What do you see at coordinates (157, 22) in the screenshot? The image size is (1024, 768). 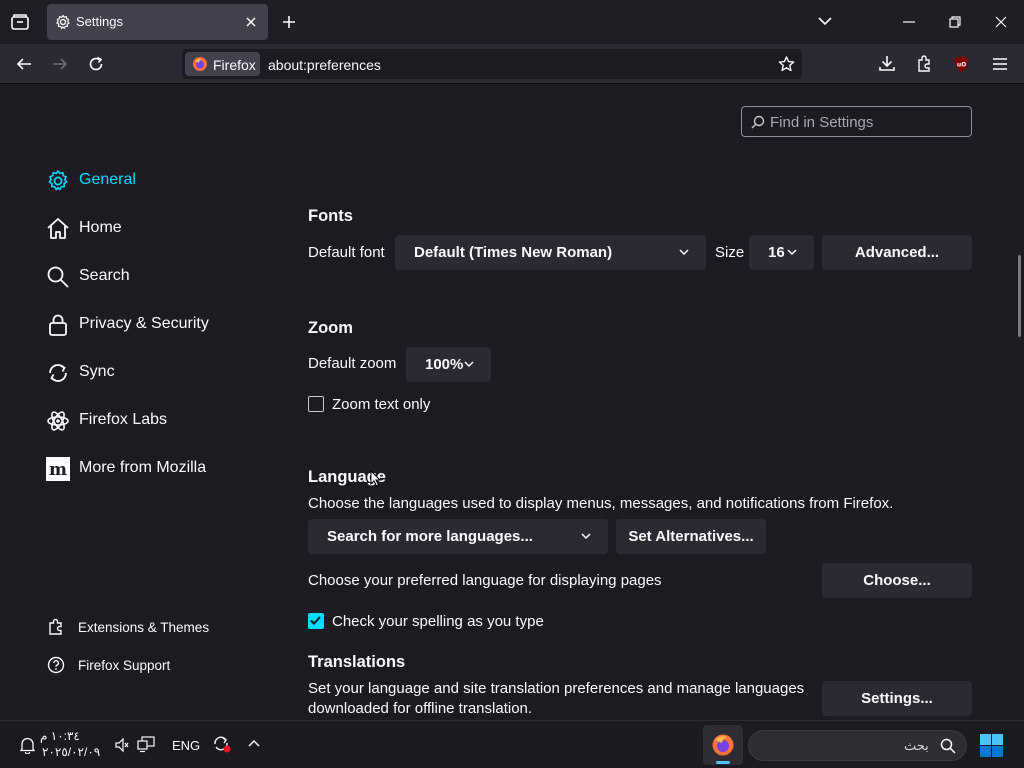 I see `tab-settings: Settings` at bounding box center [157, 22].